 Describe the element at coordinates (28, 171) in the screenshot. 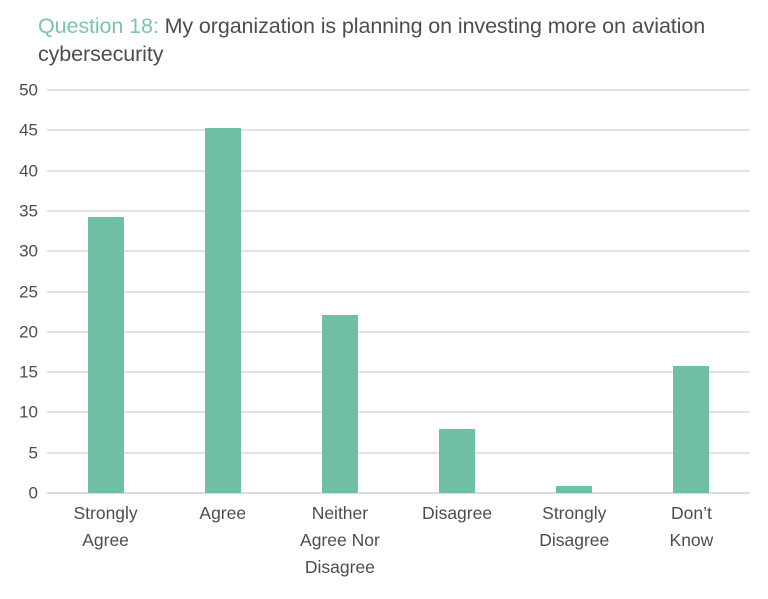

I see `y-axis-tick-label: 40` at that location.